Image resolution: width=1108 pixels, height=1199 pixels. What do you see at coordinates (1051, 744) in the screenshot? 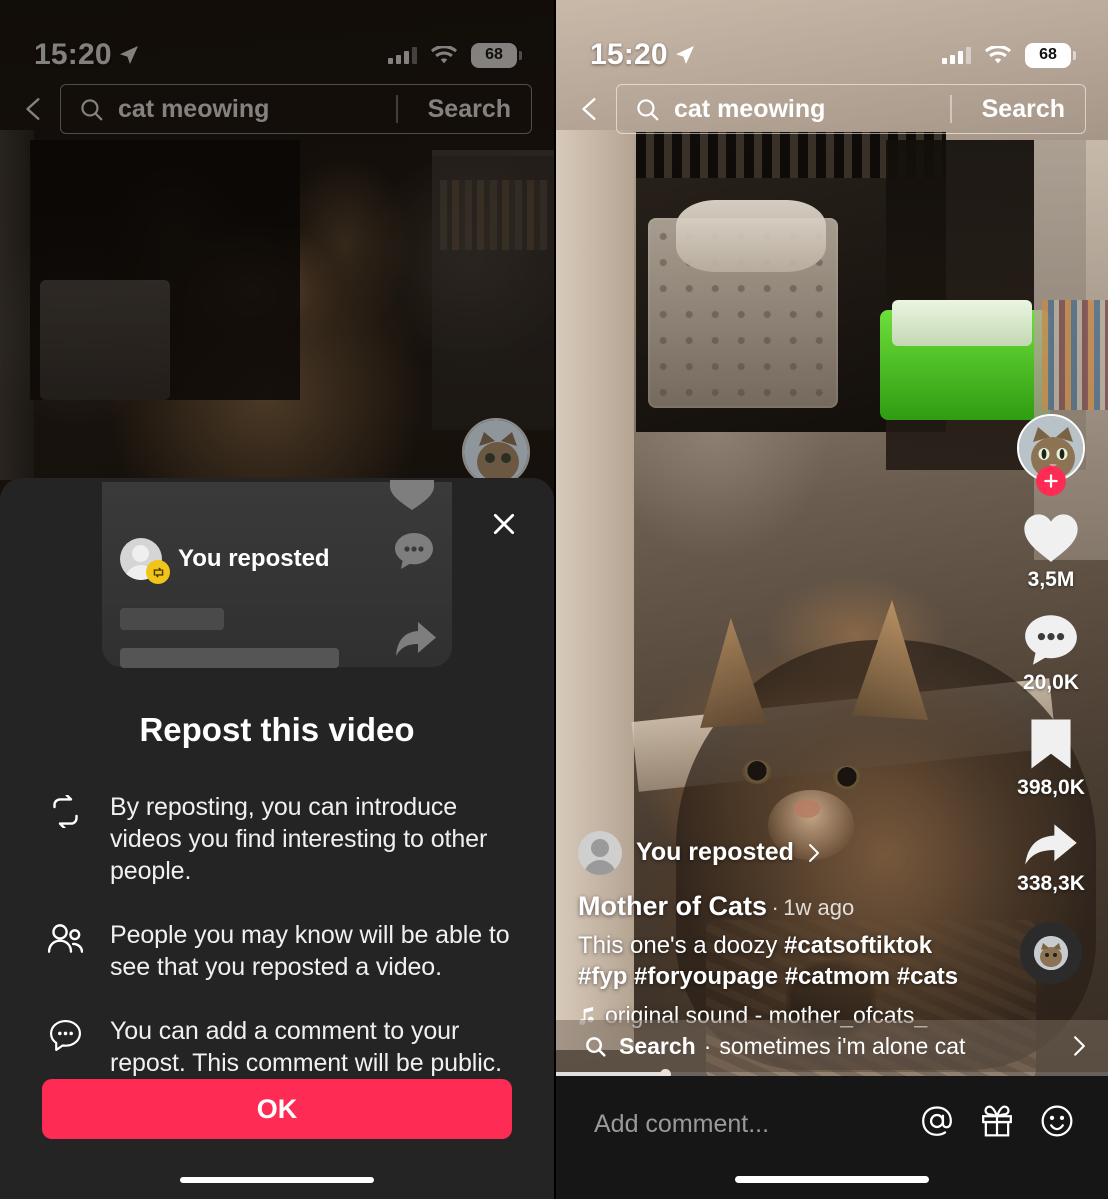
I see `bookmark-icon` at bounding box center [1051, 744].